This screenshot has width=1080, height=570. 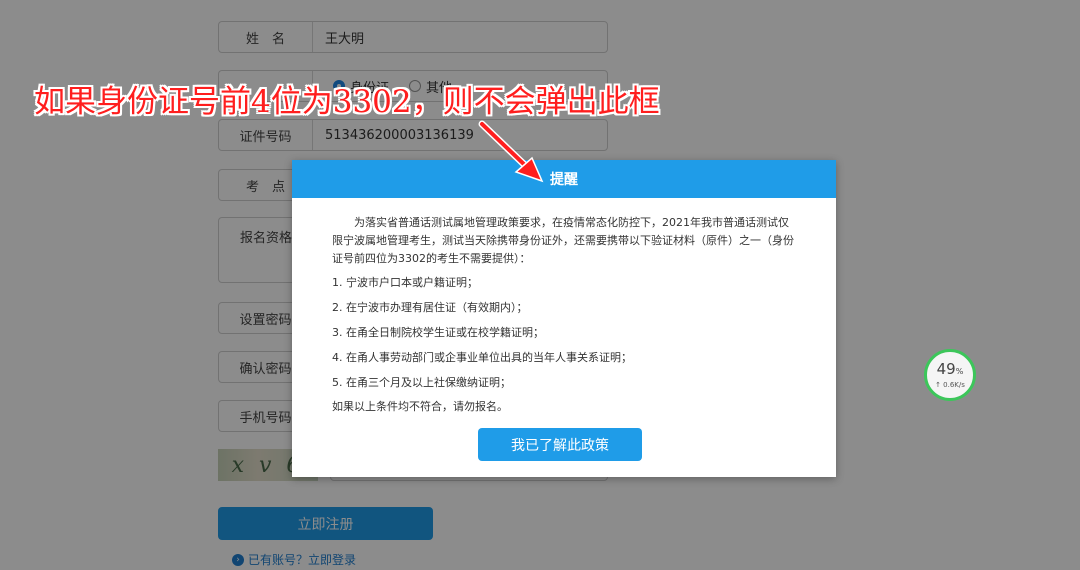 I want to click on list-item: 5. 在甬三个月及以上社保缴纳证明；, so click(x=421, y=382).